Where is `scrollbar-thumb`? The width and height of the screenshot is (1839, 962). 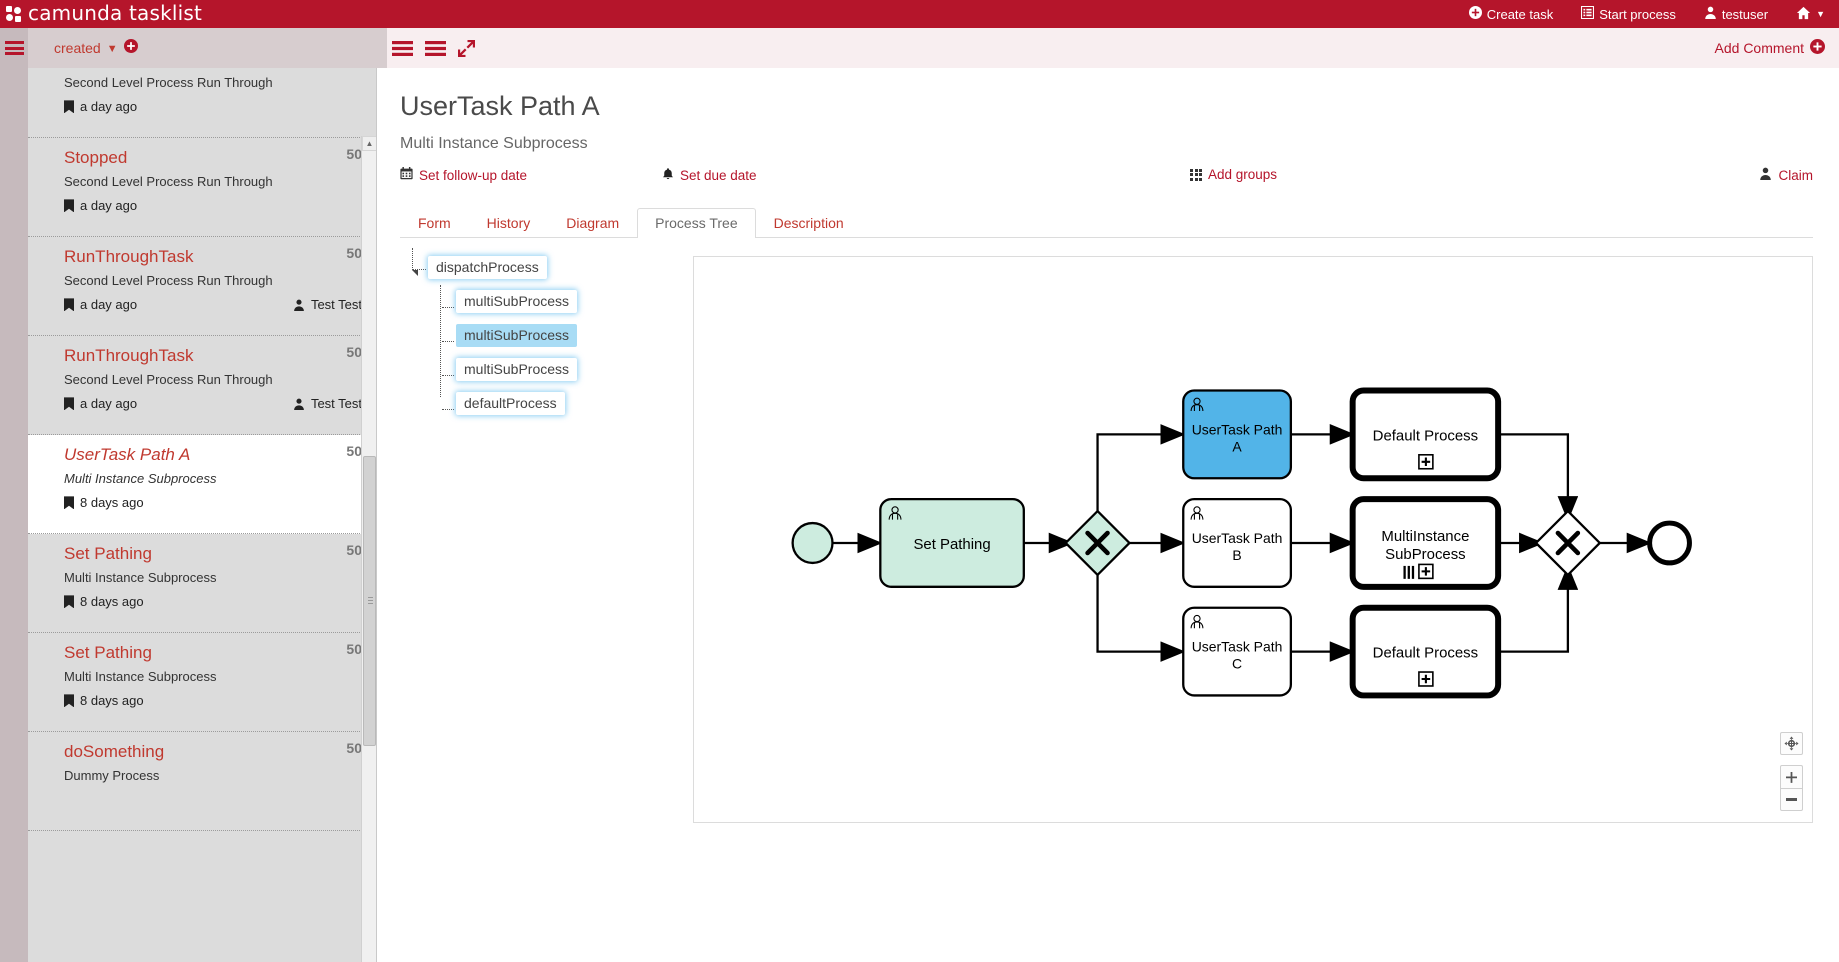 scrollbar-thumb is located at coordinates (369, 601).